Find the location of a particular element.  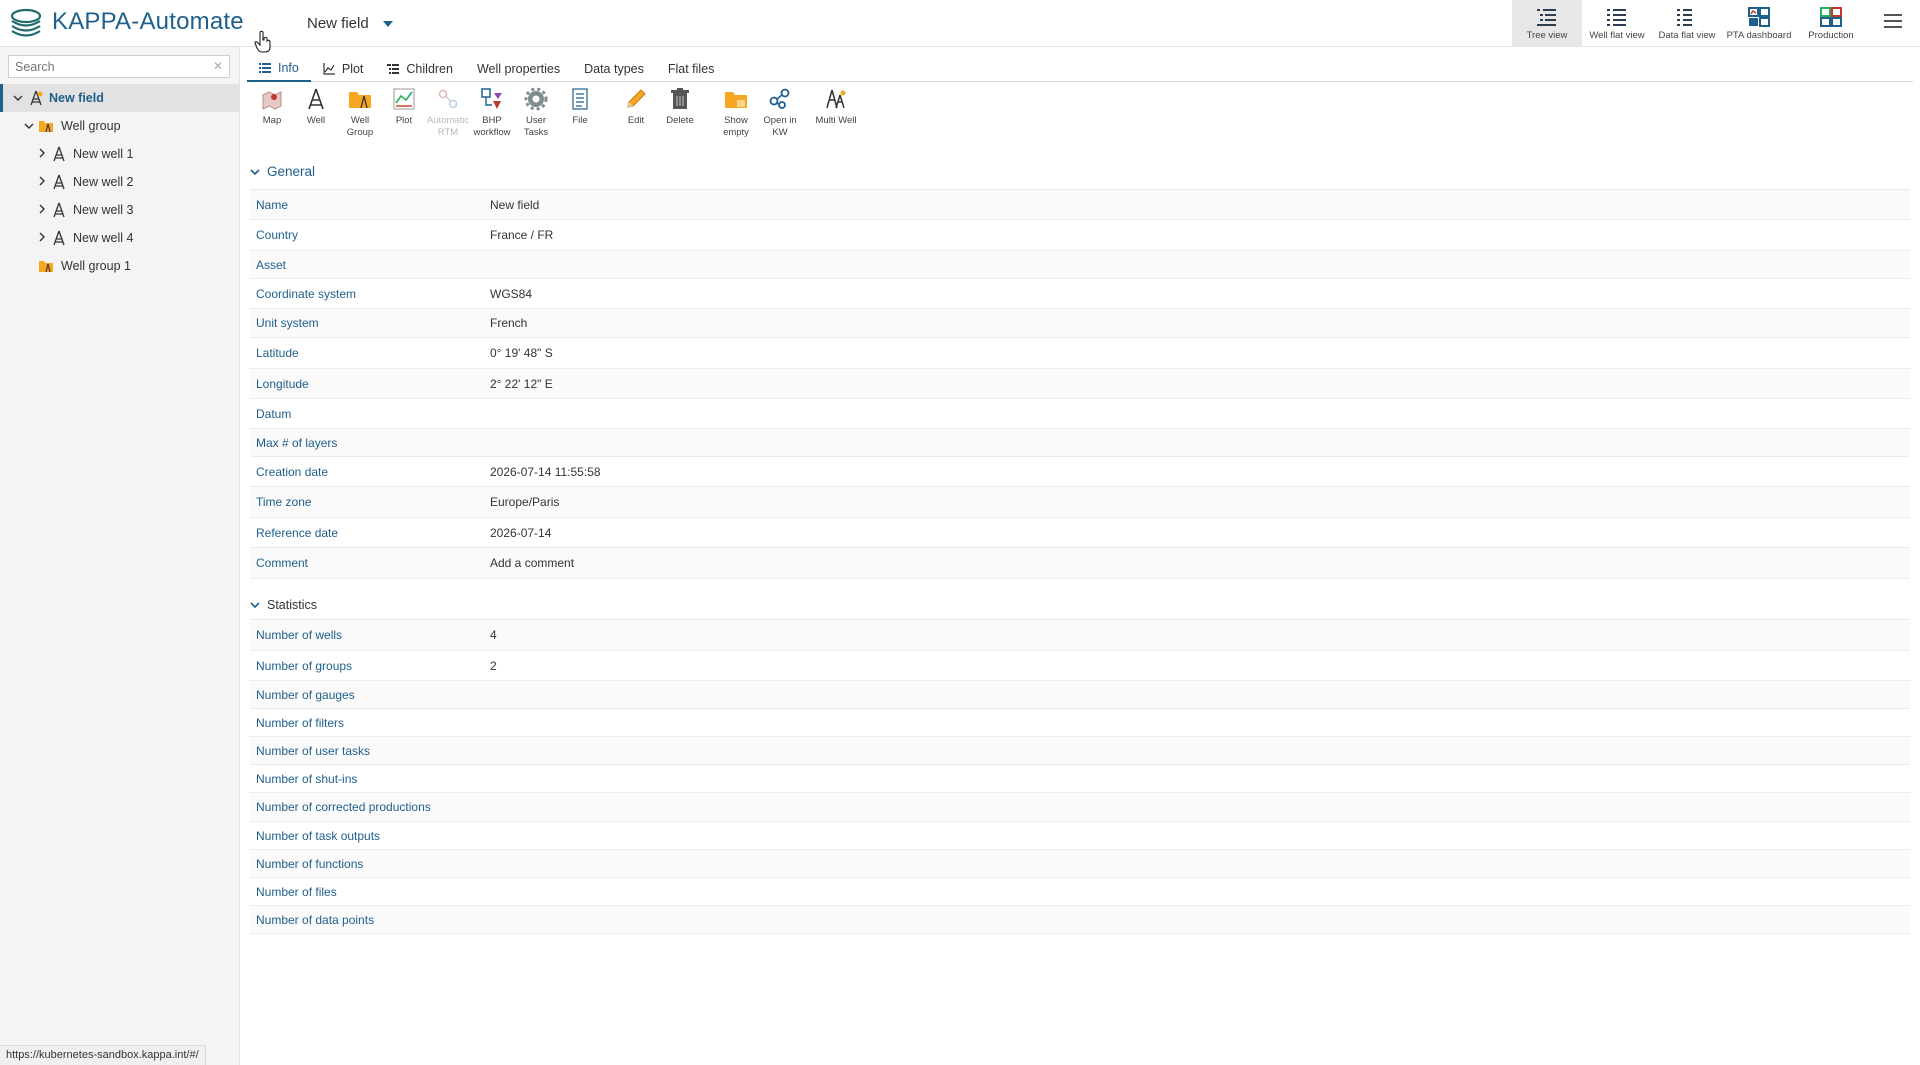

general-section-title: General is located at coordinates (291, 171).